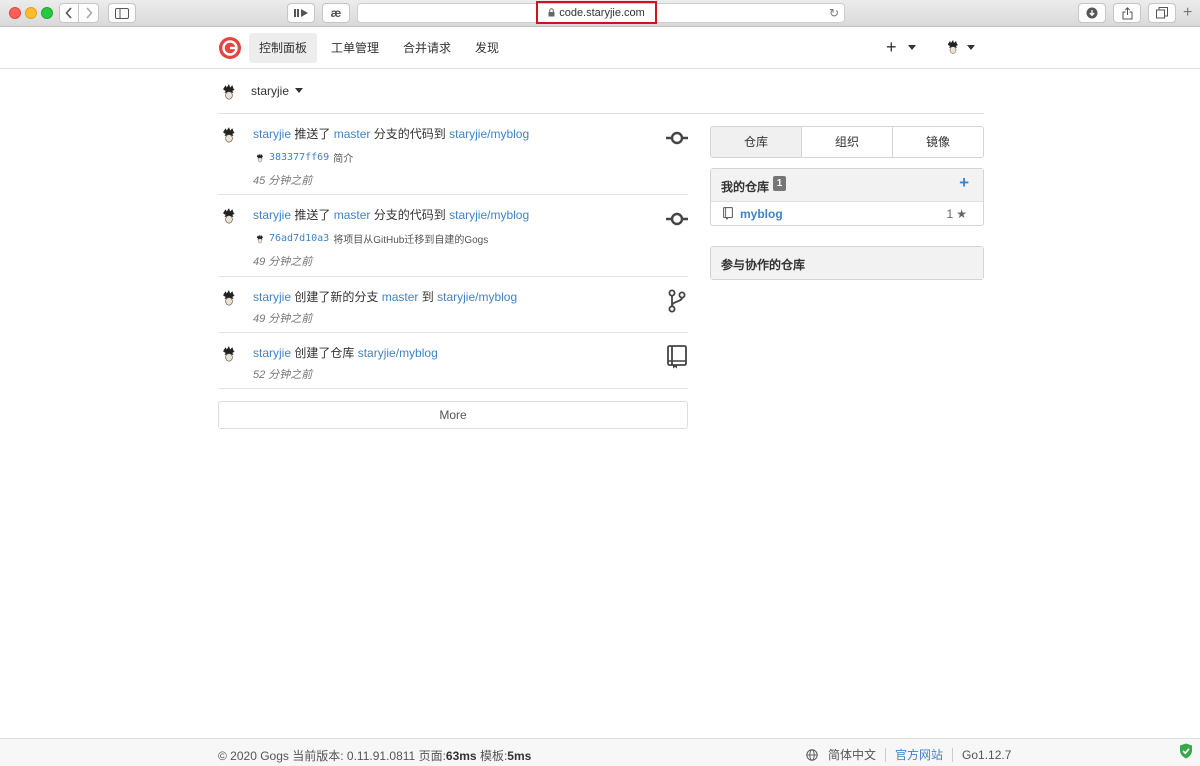 The image size is (1200, 766). What do you see at coordinates (950, 214) in the screenshot?
I see `star-count: 1` at bounding box center [950, 214].